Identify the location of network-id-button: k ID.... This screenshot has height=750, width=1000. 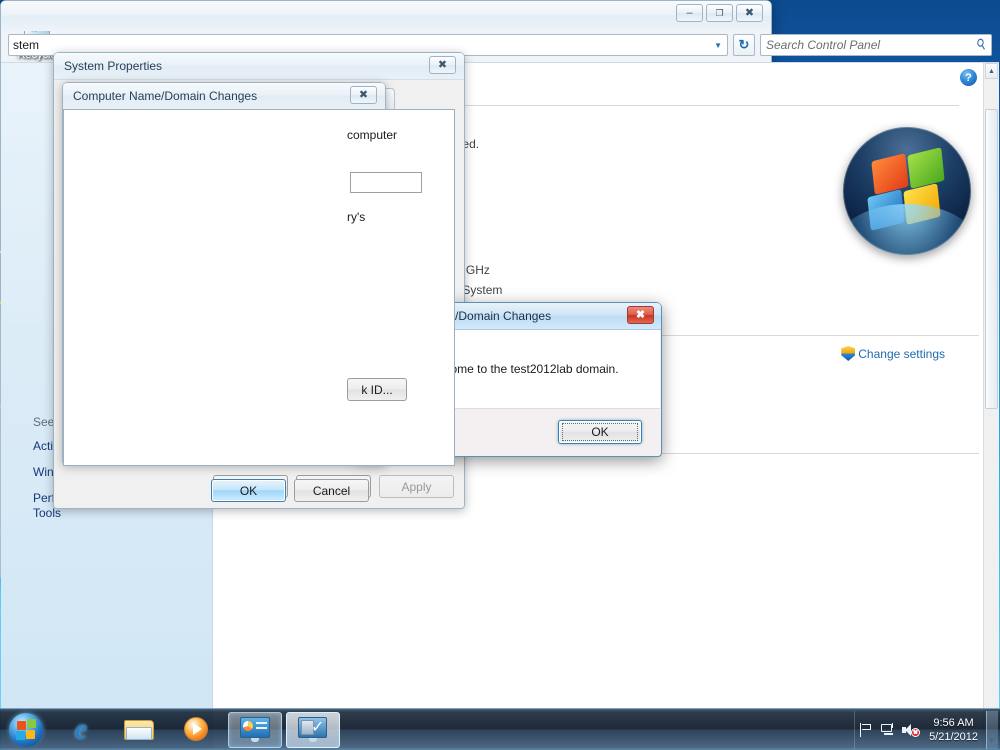
(377, 389).